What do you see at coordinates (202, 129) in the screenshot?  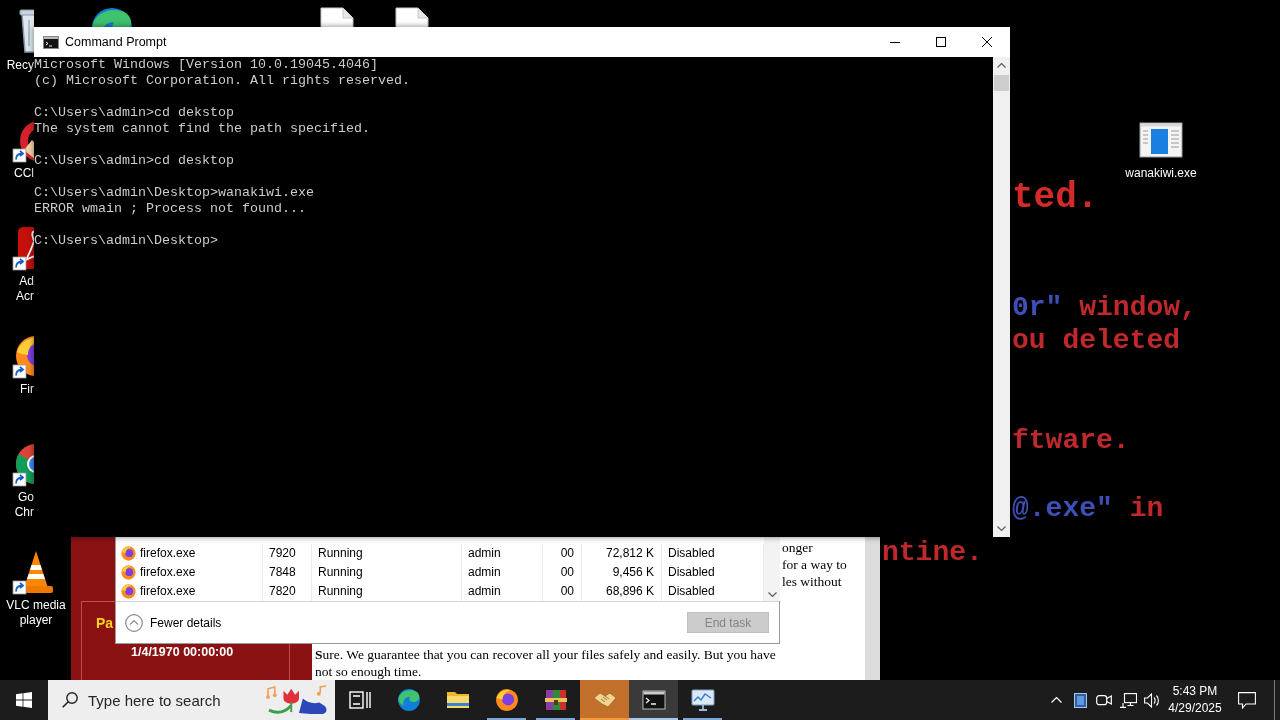 I see `console-line: The system cannot find the path specified.` at bounding box center [202, 129].